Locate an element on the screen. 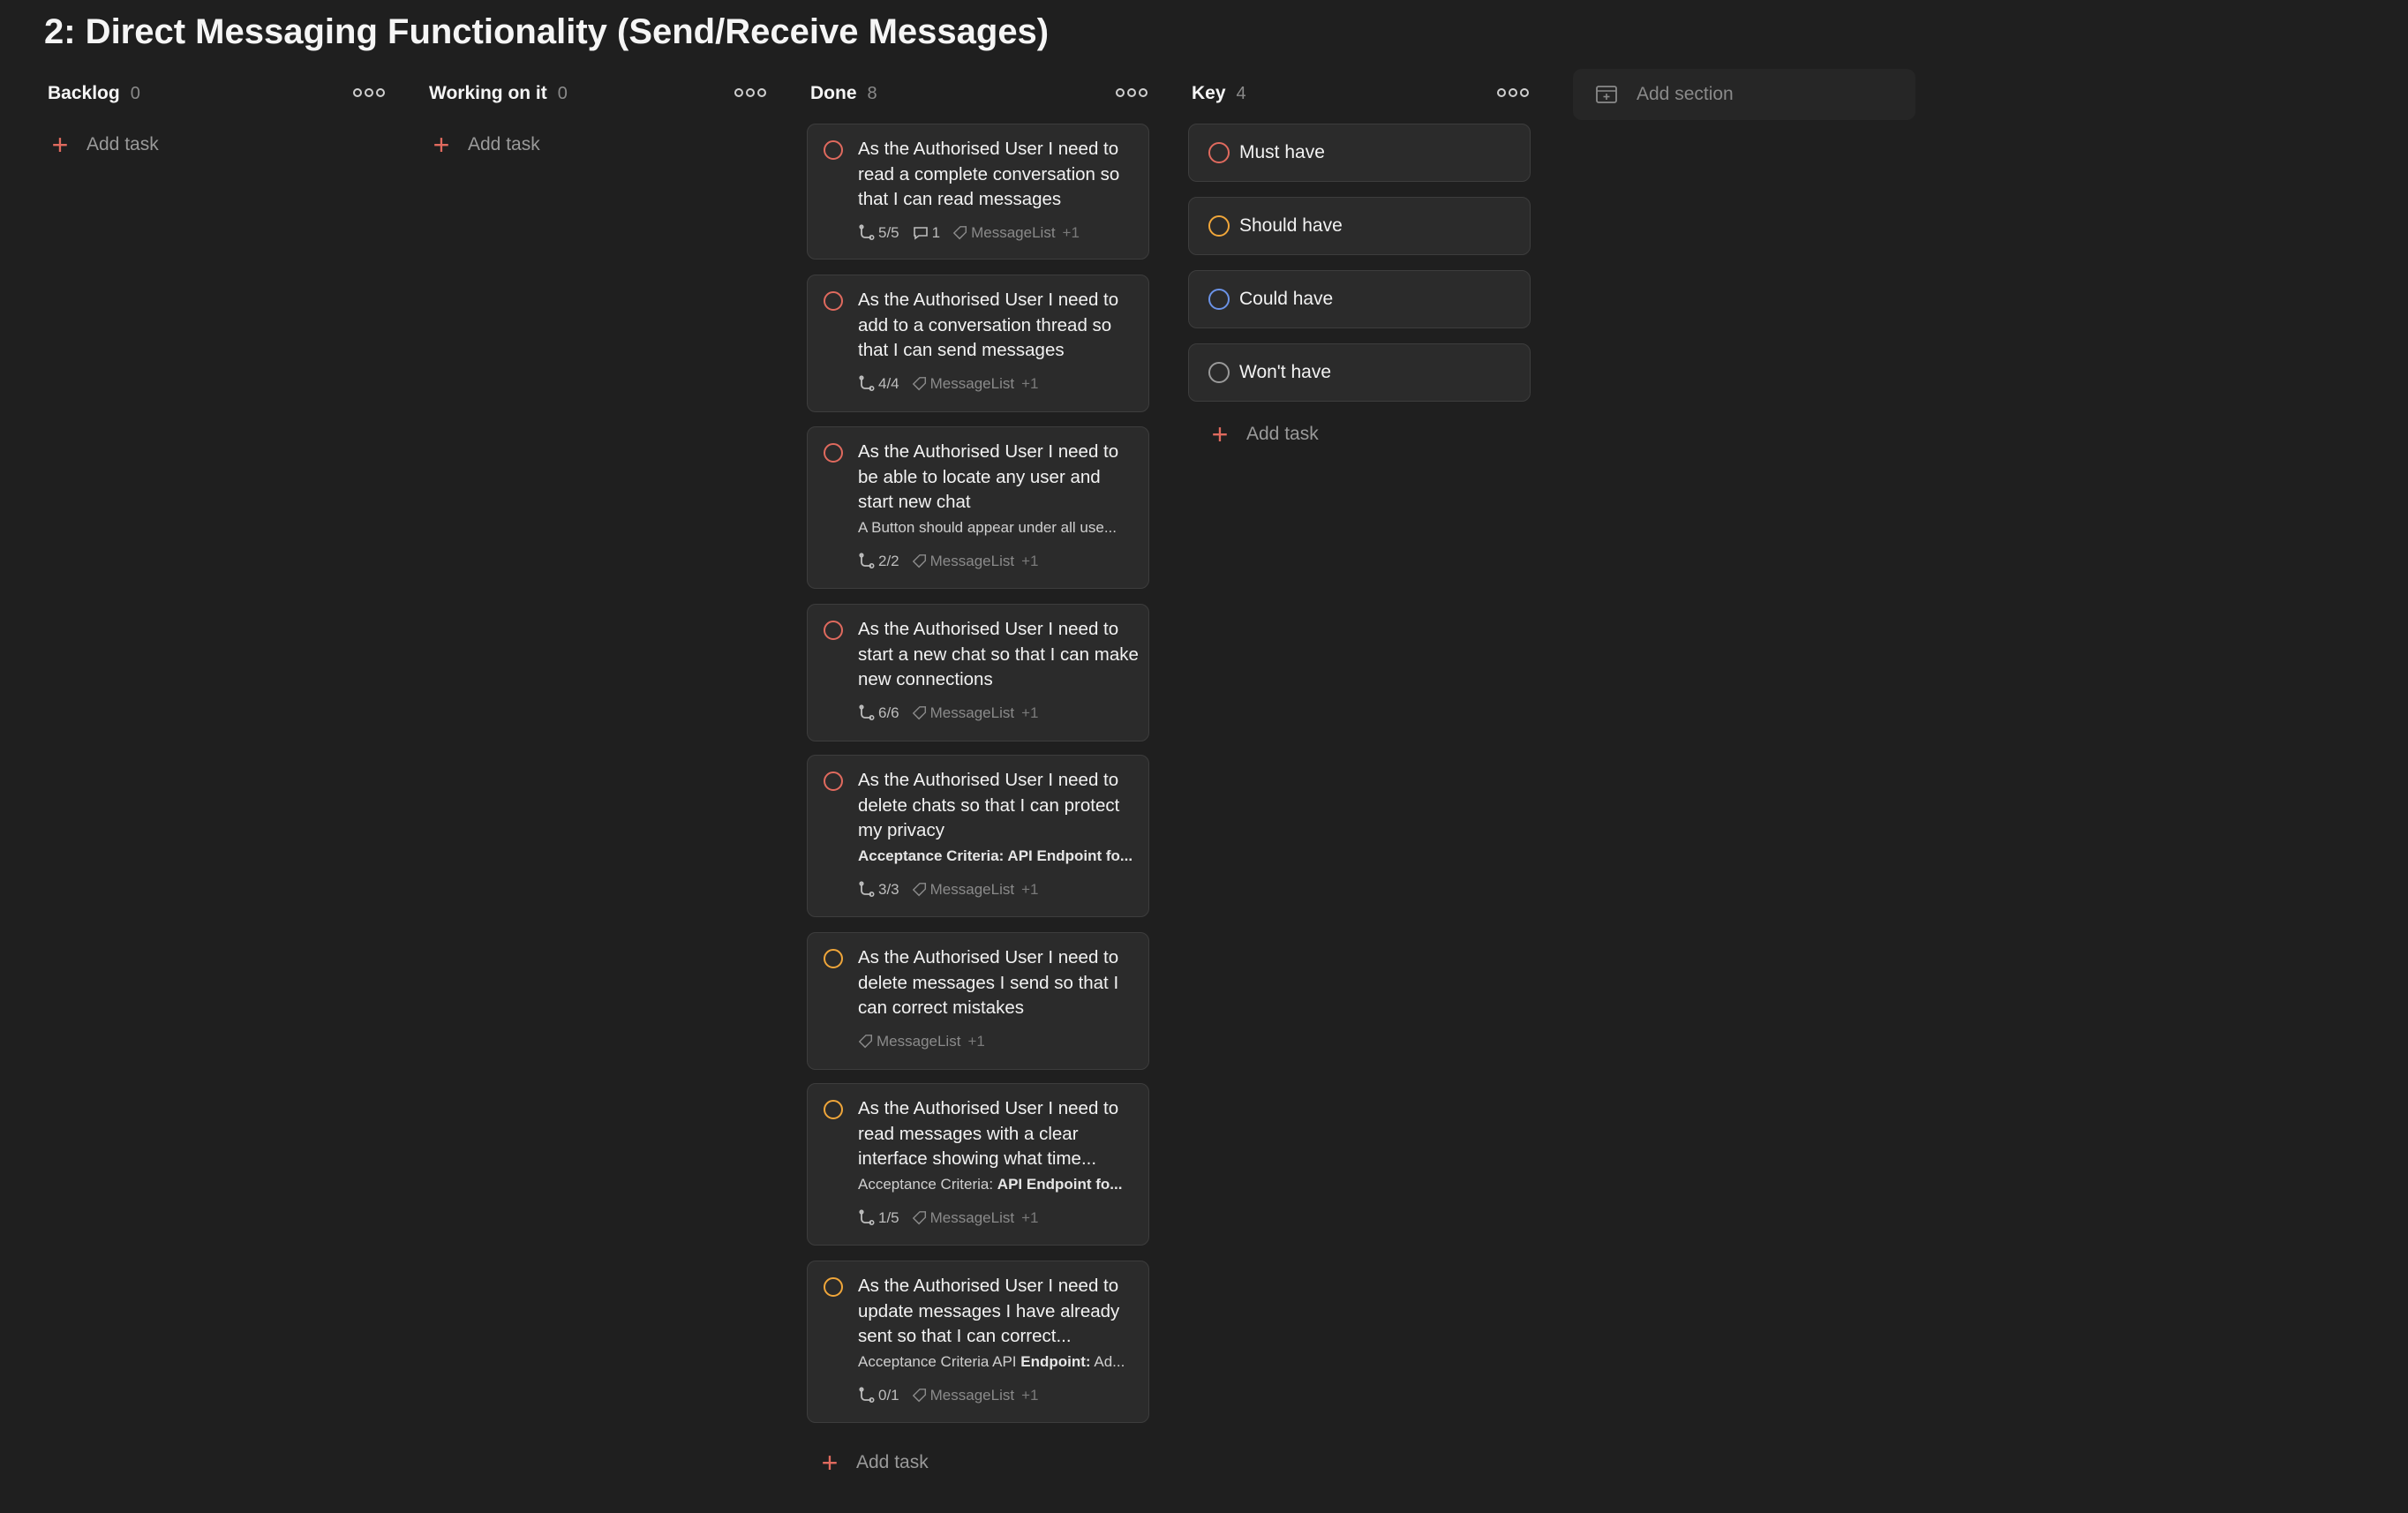  task-meta: 1/5 MessageList +1 is located at coordinates (948, 1218).